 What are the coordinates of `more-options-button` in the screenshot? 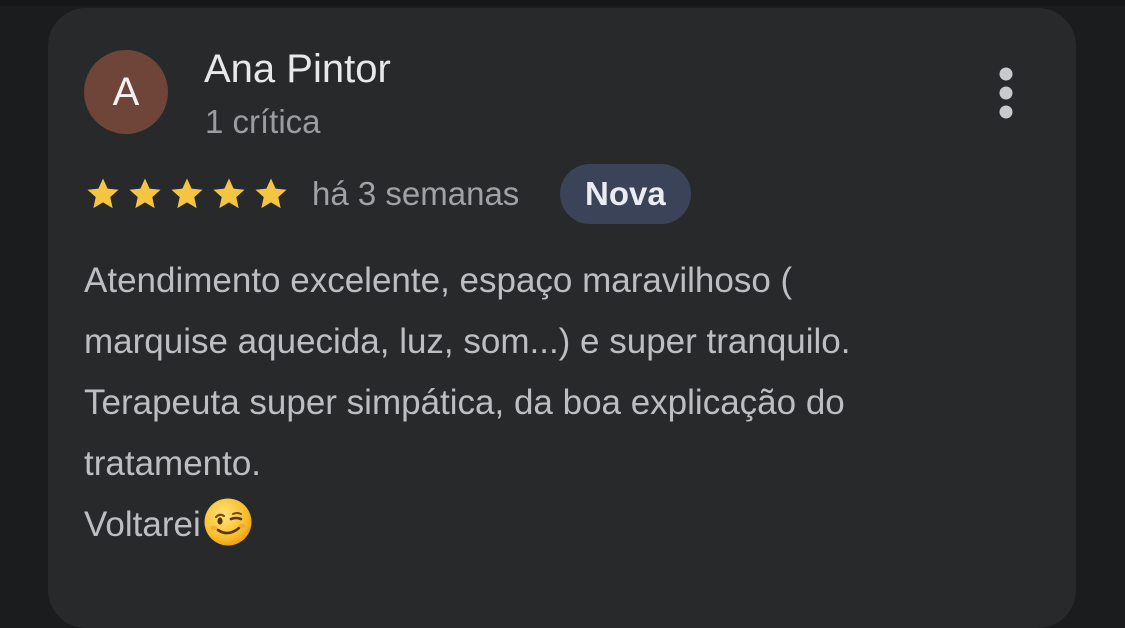 It's located at (1006, 93).